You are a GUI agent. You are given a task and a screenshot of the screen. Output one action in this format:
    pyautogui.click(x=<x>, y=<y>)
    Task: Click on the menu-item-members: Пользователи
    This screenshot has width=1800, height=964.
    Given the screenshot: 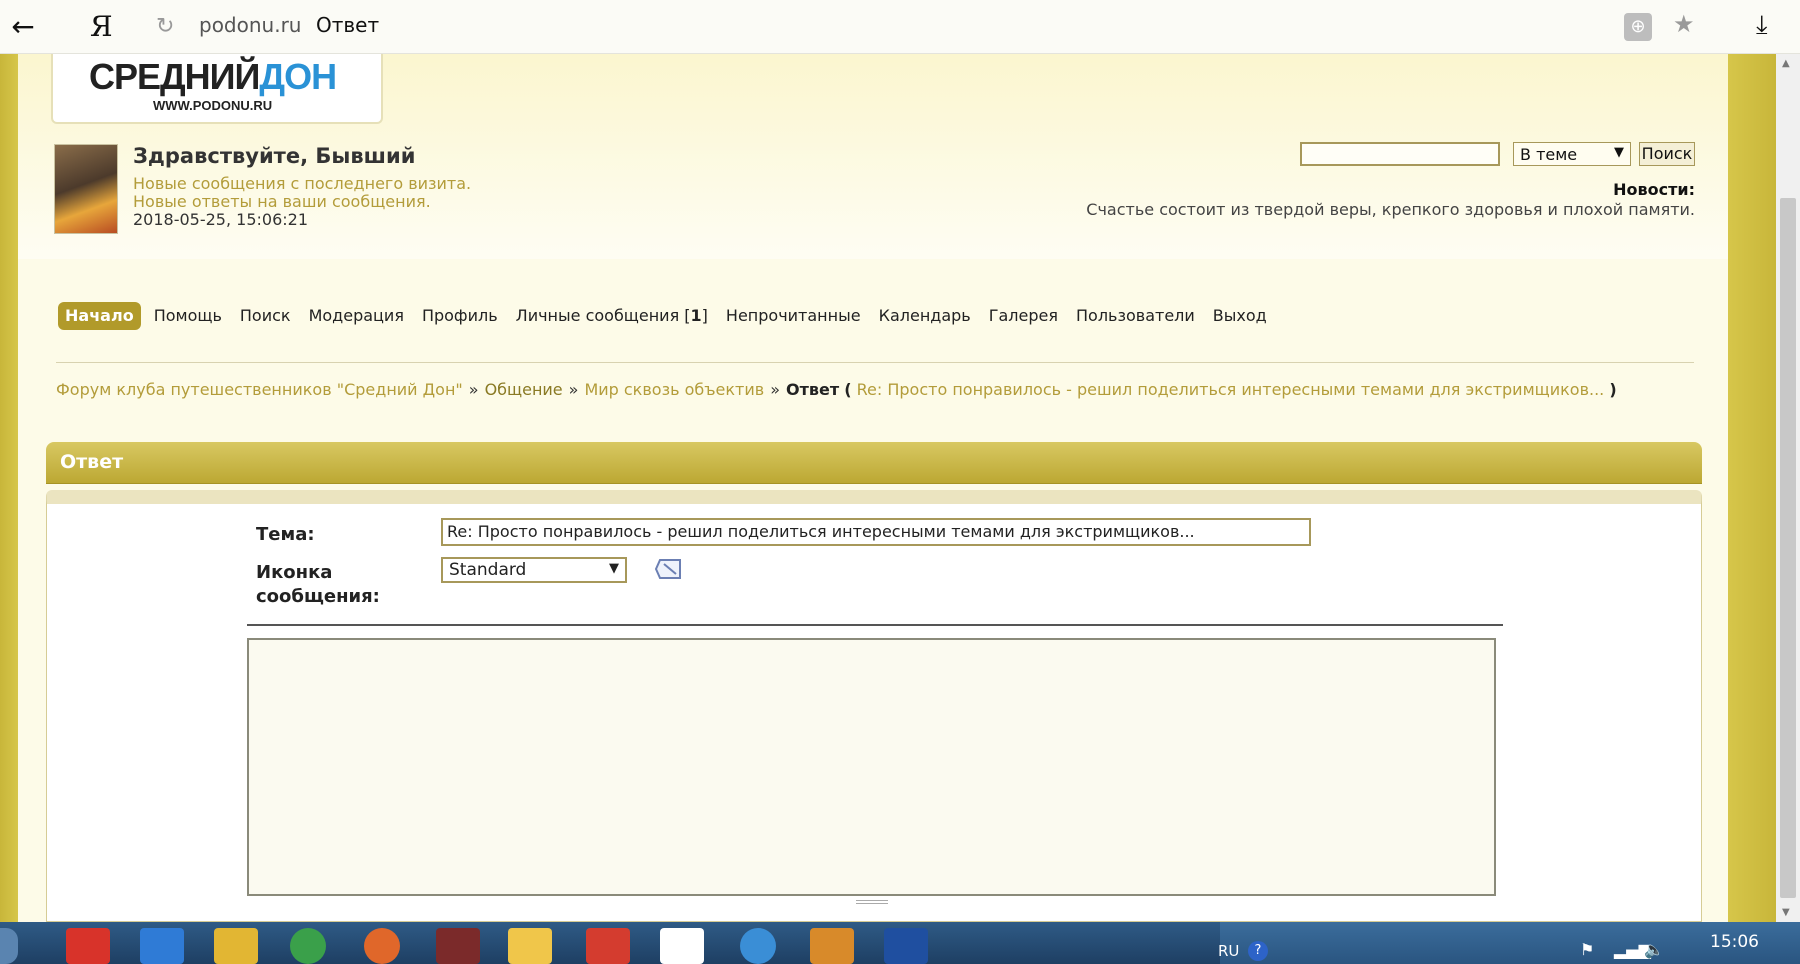 What is the action you would take?
    pyautogui.click(x=1135, y=316)
    